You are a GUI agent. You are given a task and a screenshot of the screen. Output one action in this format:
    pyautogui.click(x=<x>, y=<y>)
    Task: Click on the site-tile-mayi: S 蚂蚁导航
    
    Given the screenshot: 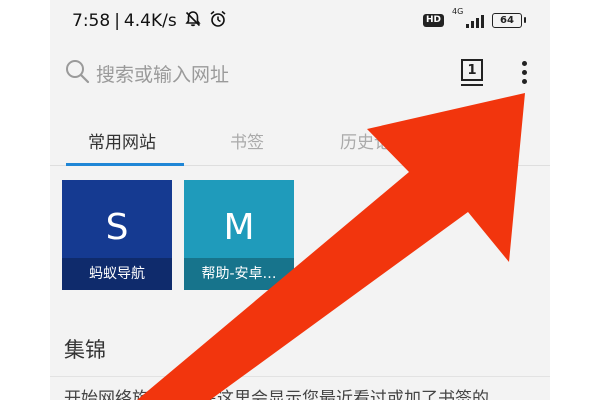 What is the action you would take?
    pyautogui.click(x=117, y=235)
    